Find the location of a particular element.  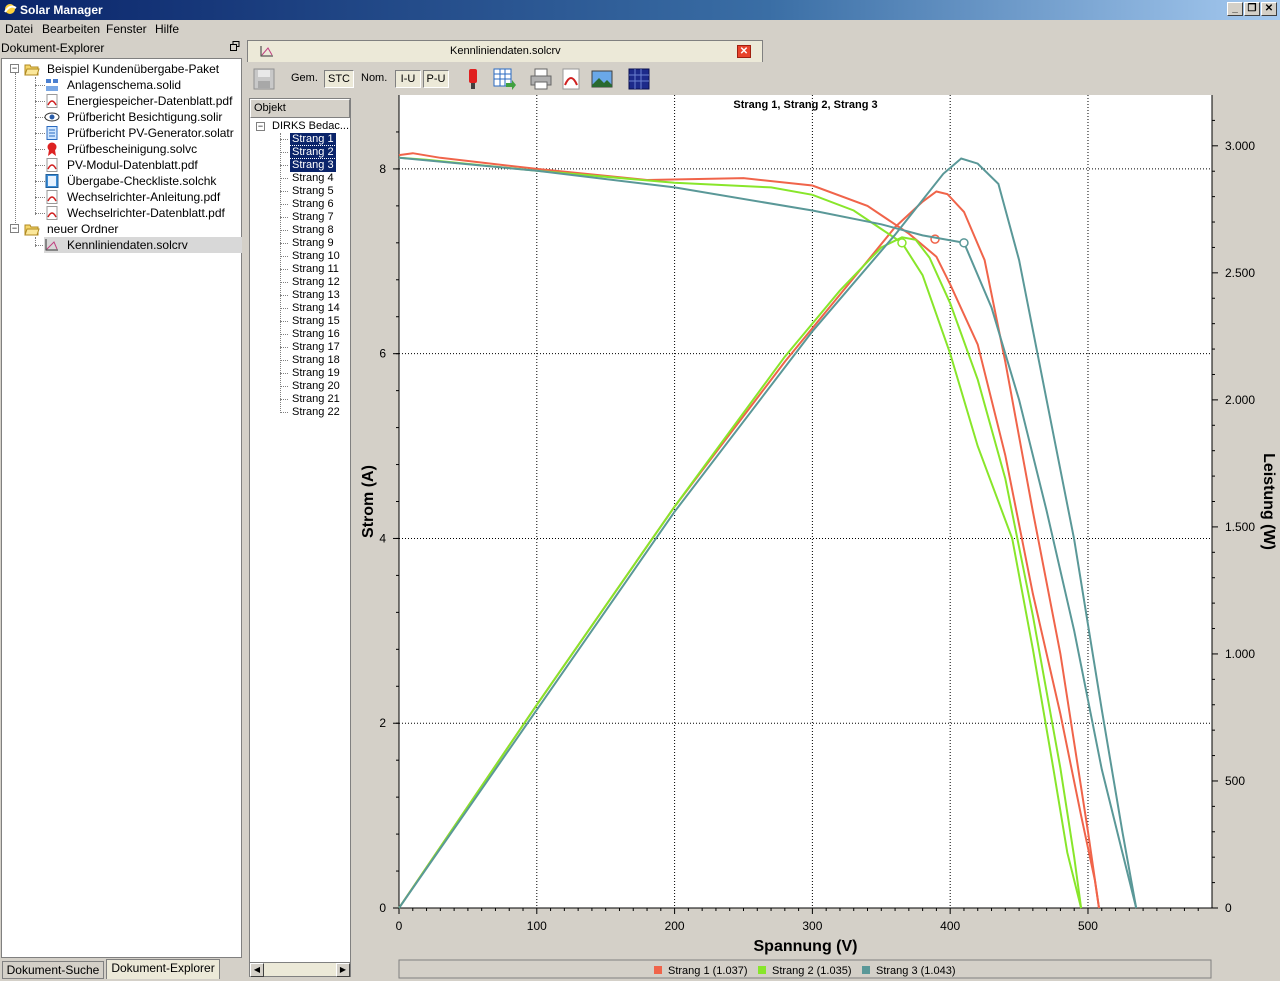

y-tick-label: 8 is located at coordinates (382, 169).